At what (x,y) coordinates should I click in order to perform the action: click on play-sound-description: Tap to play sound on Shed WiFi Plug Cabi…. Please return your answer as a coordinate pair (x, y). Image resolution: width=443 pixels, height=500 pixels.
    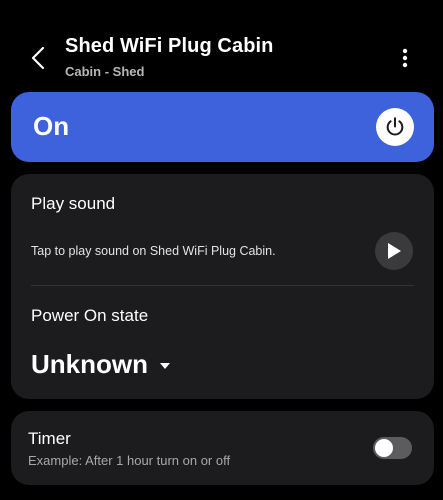
    Looking at the image, I should click on (153, 251).